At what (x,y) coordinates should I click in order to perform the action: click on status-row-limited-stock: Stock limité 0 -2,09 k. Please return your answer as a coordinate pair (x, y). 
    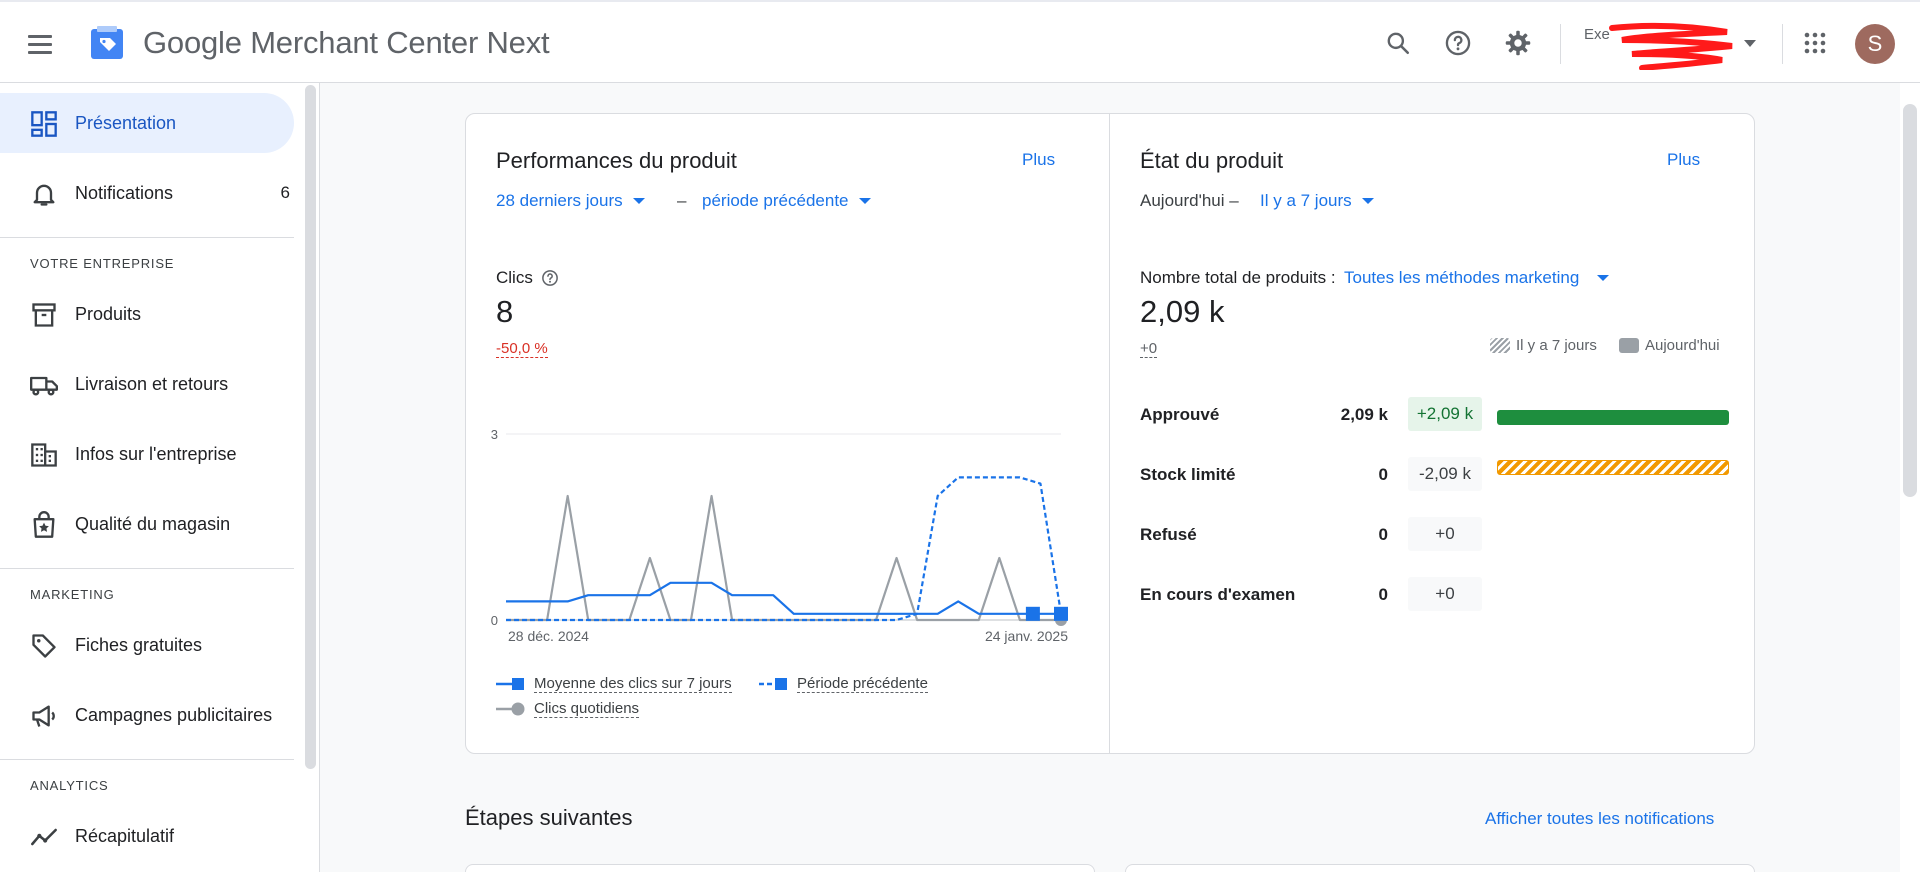
    Looking at the image, I should click on (1435, 475).